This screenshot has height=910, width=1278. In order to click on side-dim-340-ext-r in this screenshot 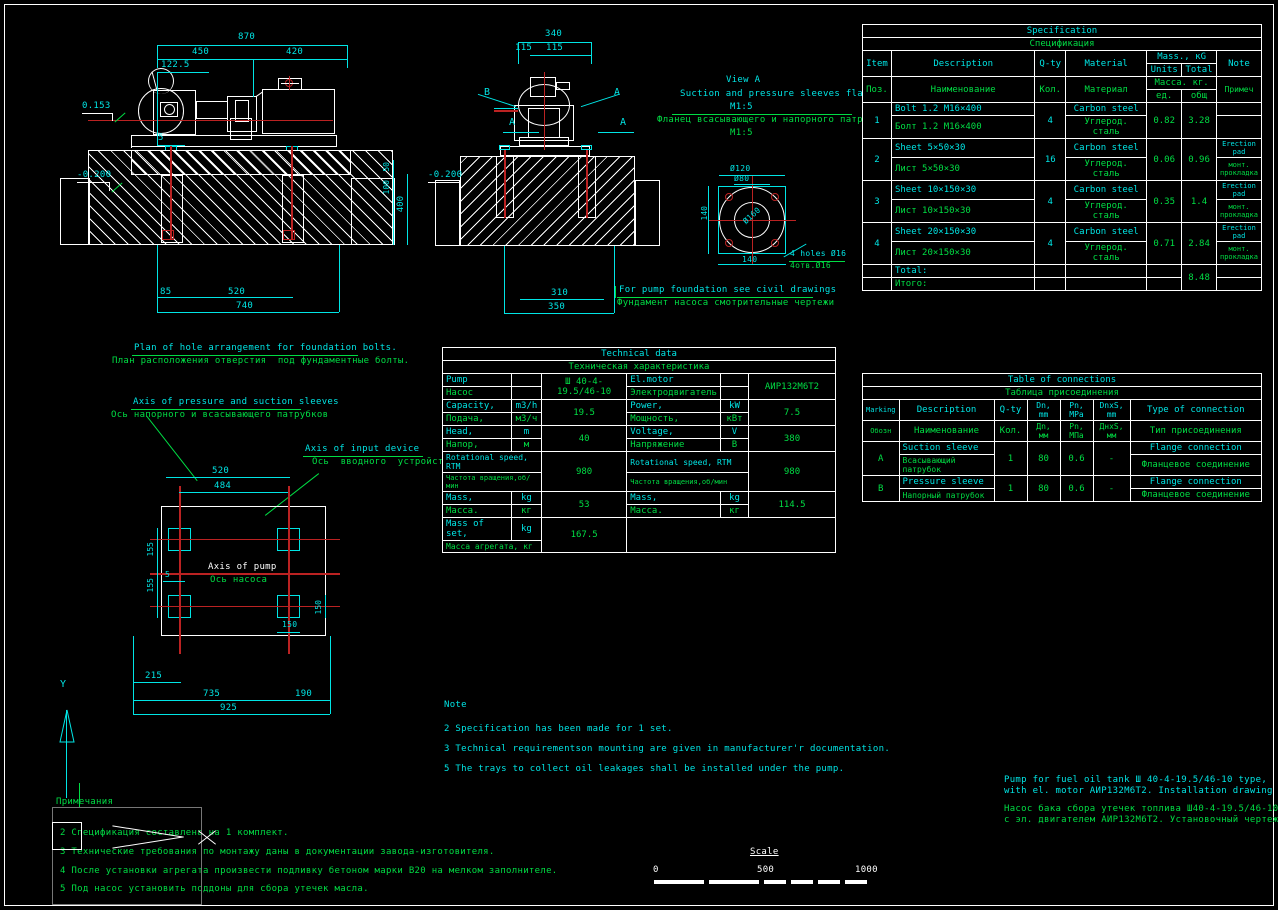, I will do `click(591, 53)`.